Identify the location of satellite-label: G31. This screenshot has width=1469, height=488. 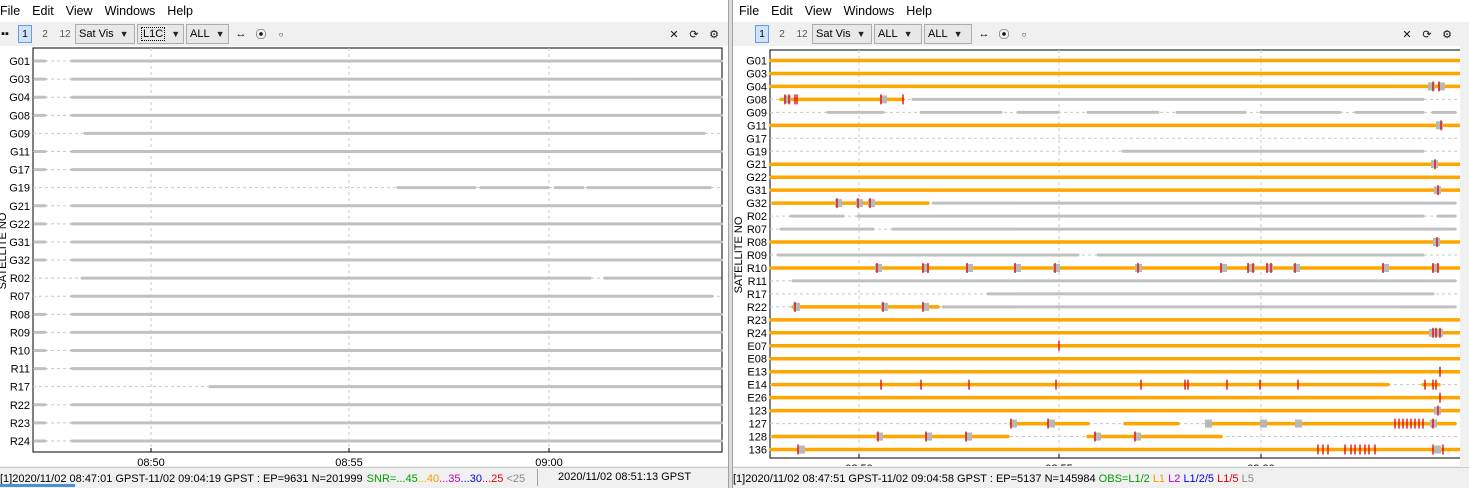
(756, 191).